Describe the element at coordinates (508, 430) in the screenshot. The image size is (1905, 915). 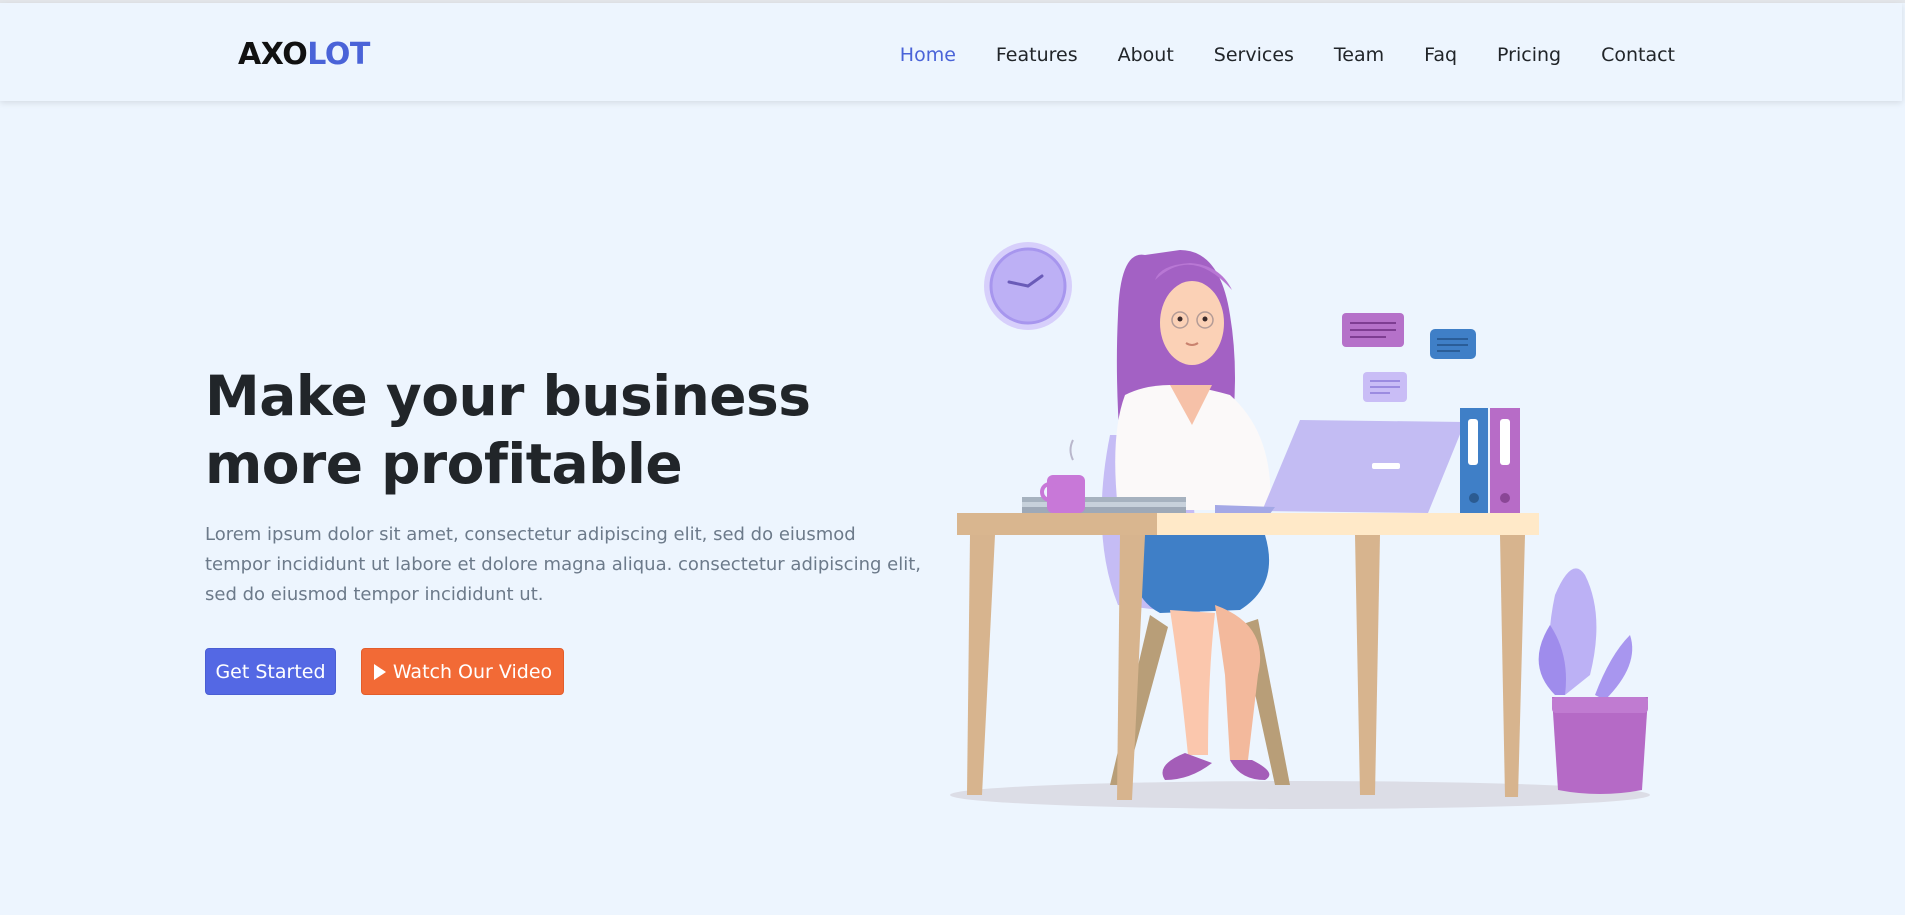
I see `hero-title: Make your business more profitable` at that location.